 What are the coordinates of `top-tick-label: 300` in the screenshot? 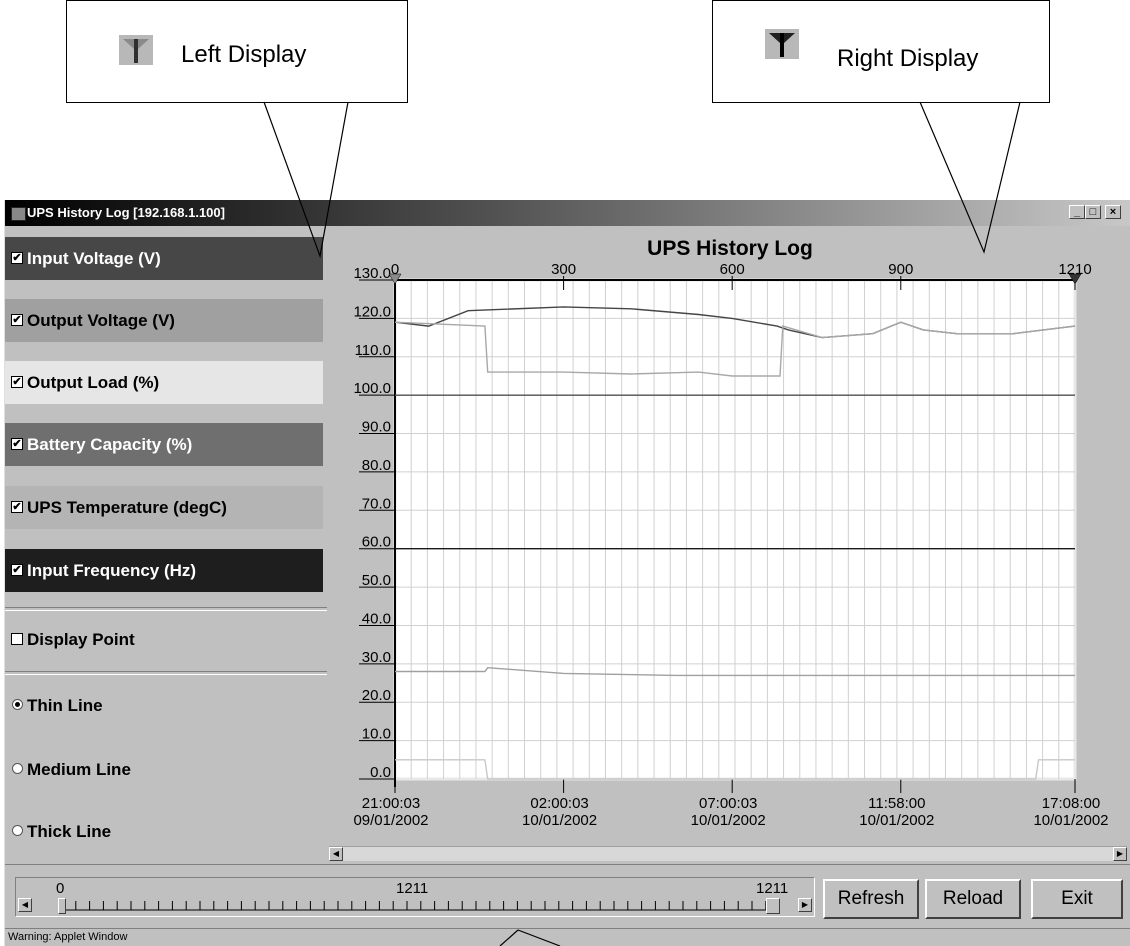 It's located at (563, 269).